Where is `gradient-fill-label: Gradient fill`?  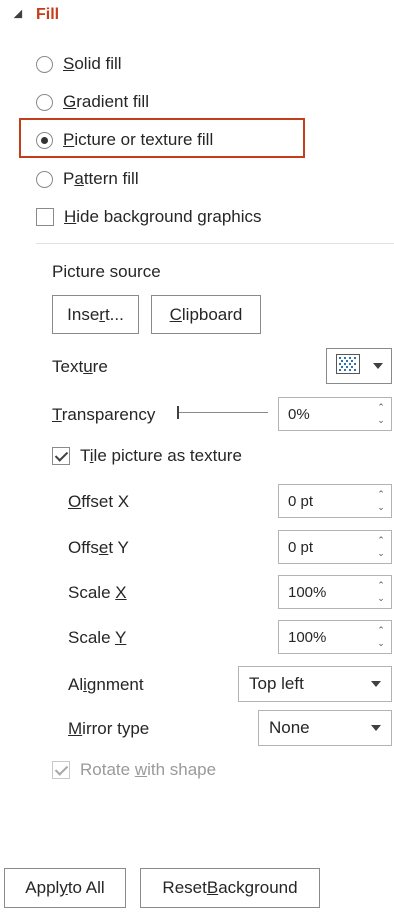 gradient-fill-label: Gradient fill is located at coordinates (106, 101).